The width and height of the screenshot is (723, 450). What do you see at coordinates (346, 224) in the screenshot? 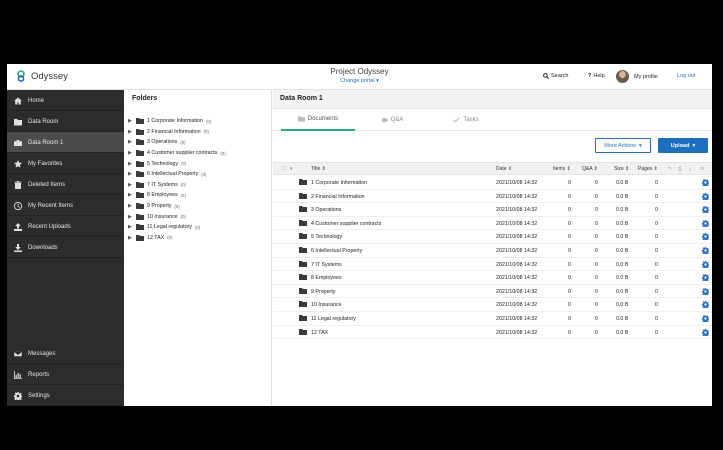
I see `row-title: 4 Customer supplier contracts` at bounding box center [346, 224].